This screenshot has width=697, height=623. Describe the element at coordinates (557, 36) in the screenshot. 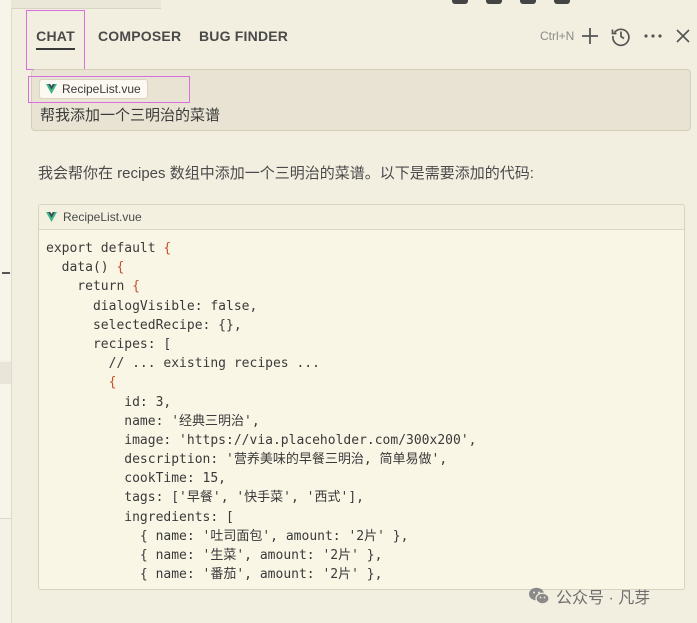

I see `new-chat-shortcut: Ctrl+N` at that location.